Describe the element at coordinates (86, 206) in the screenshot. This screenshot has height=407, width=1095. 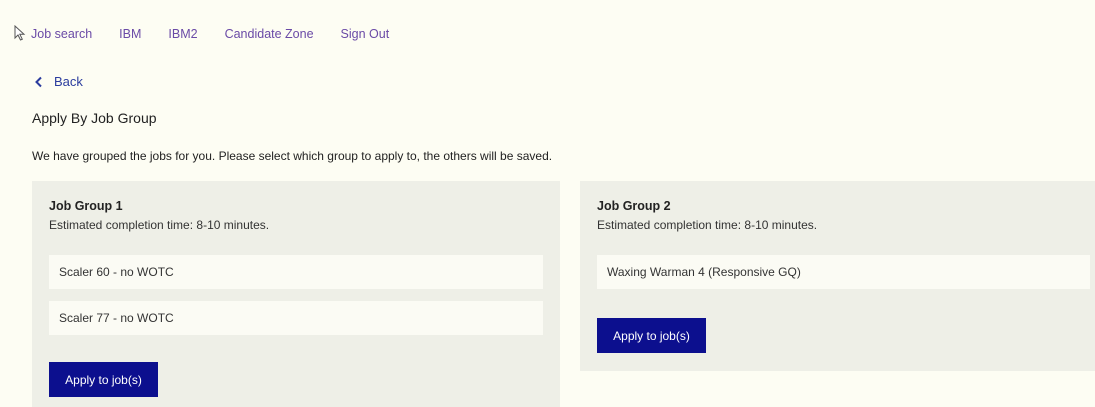
I see `group-title: Job Group 1` at that location.